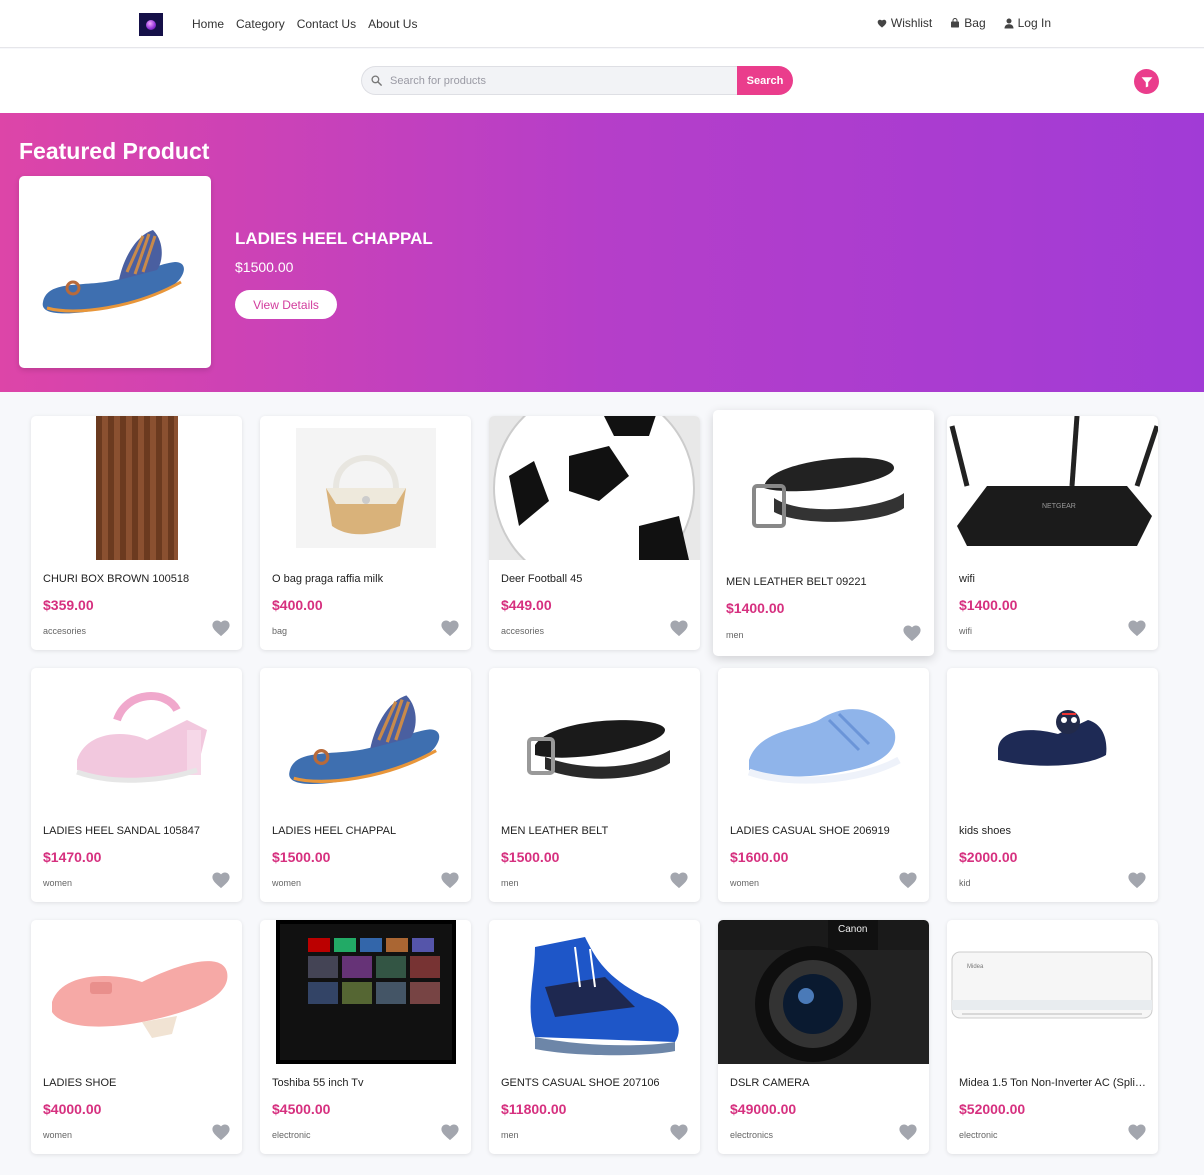  Describe the element at coordinates (121, 831) in the screenshot. I see `product-name: LADIES HEEL SANDAL 105847` at that location.